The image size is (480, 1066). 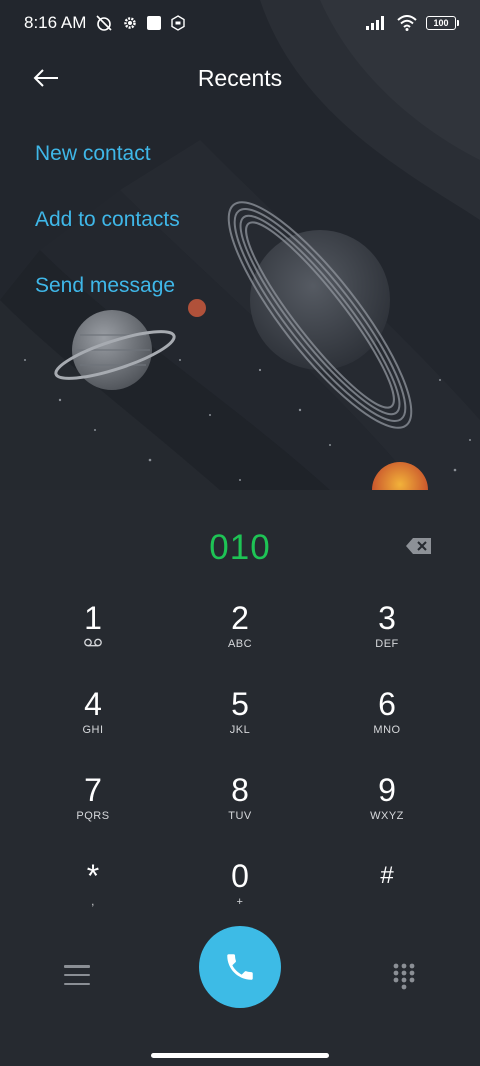 I want to click on key-digit: 4, so click(x=93, y=704).